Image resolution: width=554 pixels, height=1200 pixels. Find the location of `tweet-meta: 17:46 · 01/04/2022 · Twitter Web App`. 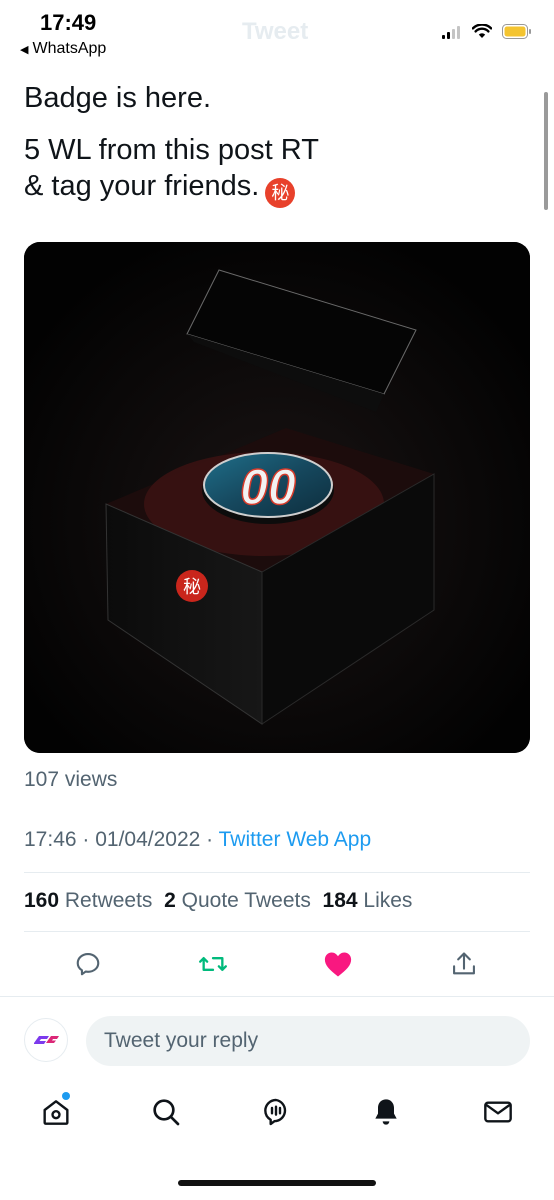

tweet-meta: 17:46 · 01/04/2022 · Twitter Web App is located at coordinates (198, 839).